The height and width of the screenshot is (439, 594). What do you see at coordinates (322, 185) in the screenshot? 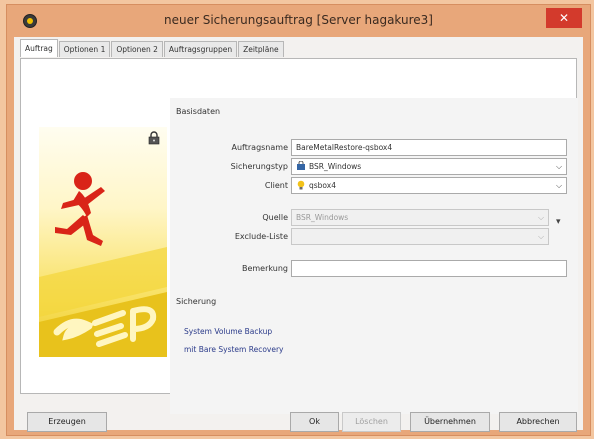
I see `client-value: qsbox4` at bounding box center [322, 185].